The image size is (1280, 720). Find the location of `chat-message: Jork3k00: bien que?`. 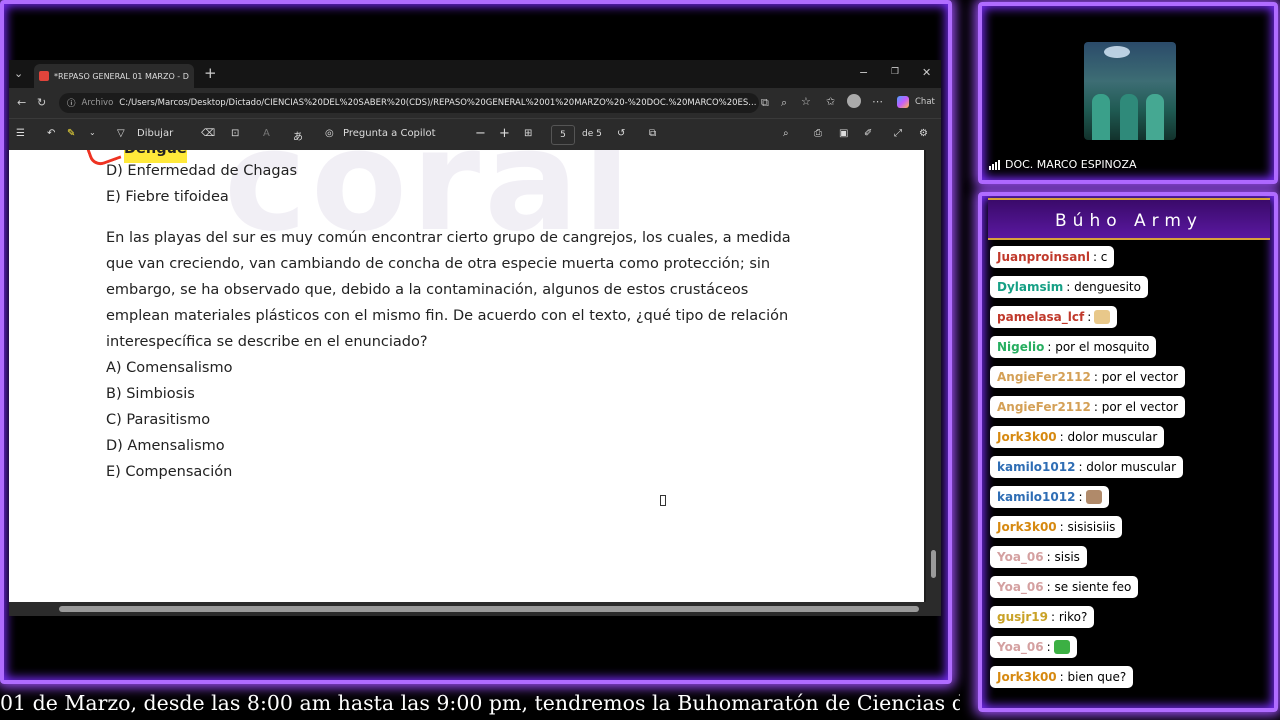

chat-message: Jork3k00: bien que? is located at coordinates (1062, 677).